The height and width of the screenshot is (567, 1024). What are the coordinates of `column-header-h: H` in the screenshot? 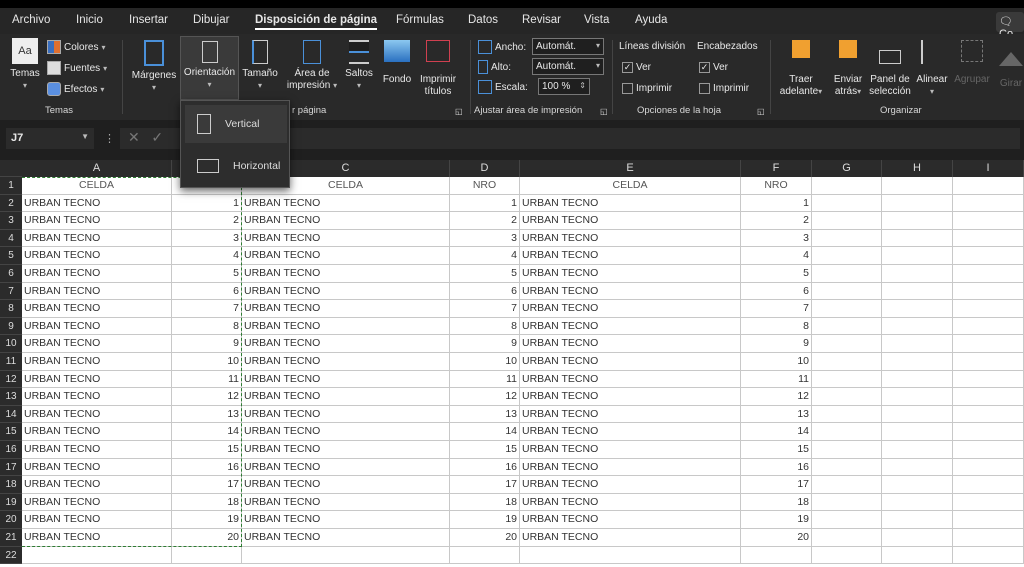 It's located at (917, 168).